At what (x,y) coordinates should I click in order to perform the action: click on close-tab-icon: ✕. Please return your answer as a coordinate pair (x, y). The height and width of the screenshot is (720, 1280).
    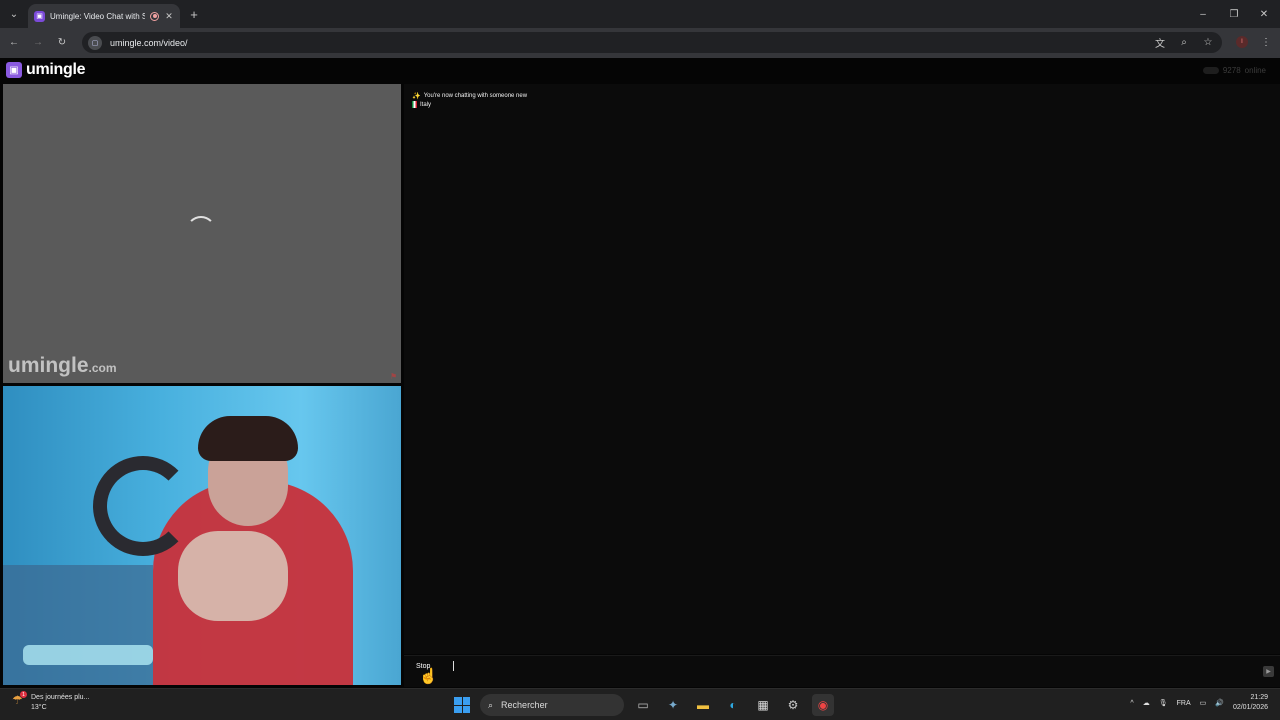
    Looking at the image, I should click on (169, 16).